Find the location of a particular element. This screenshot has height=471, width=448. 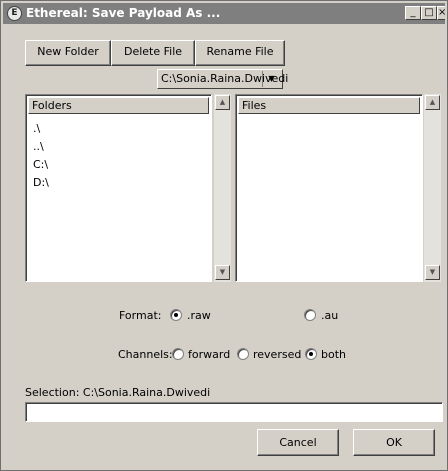

channel-reversed-label: reversed is located at coordinates (277, 354).